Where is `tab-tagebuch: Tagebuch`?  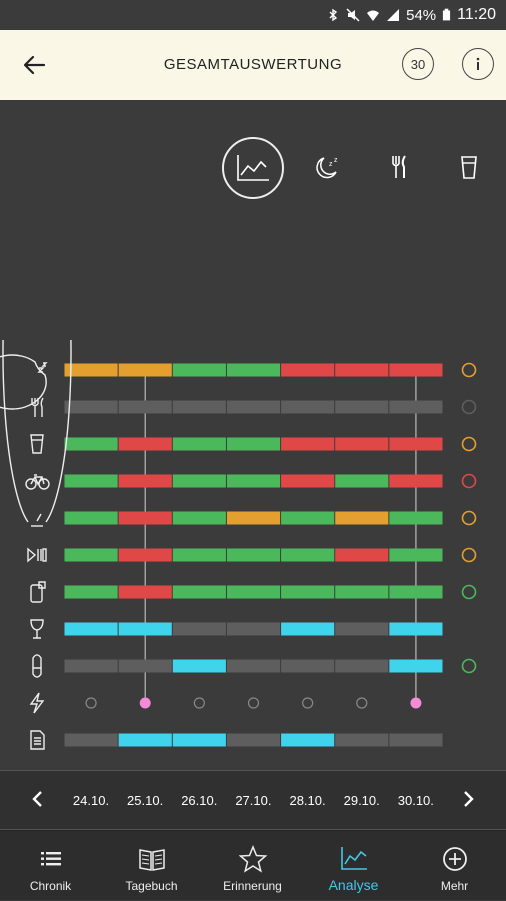 tab-tagebuch: Tagebuch is located at coordinates (151, 866).